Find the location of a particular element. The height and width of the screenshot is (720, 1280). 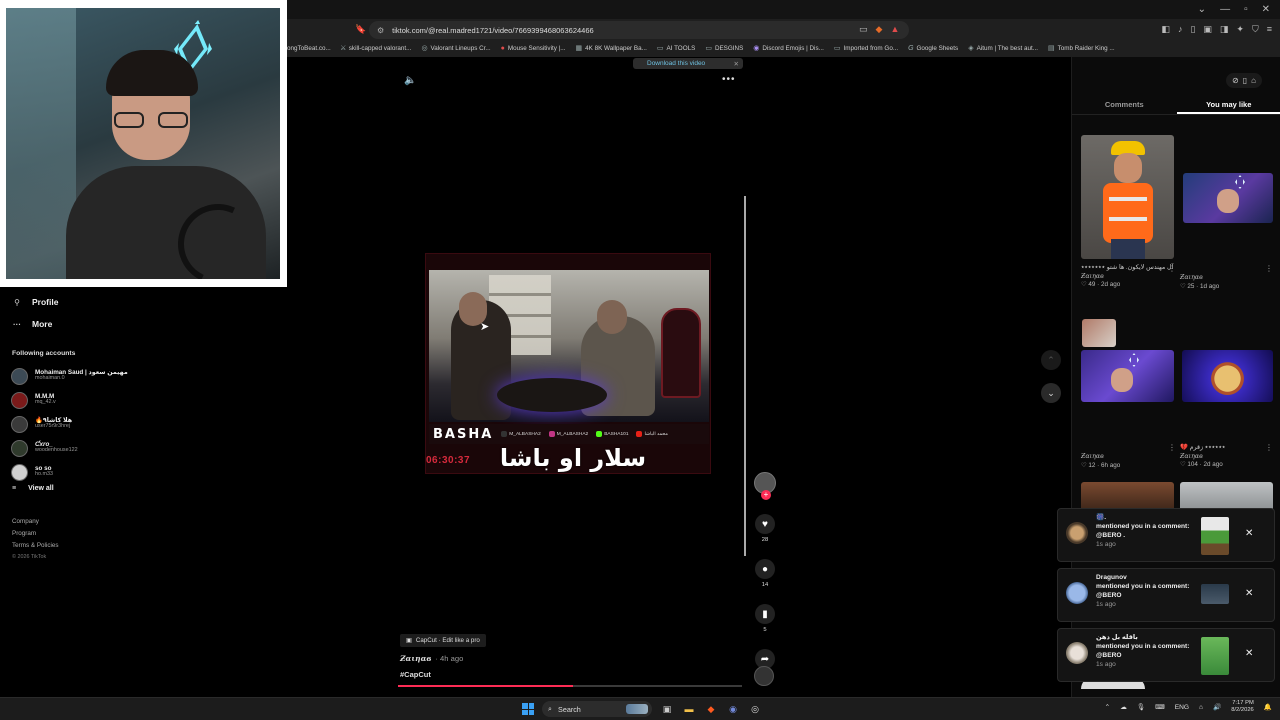

previous-video-button: ⌃ is located at coordinates (1051, 360).